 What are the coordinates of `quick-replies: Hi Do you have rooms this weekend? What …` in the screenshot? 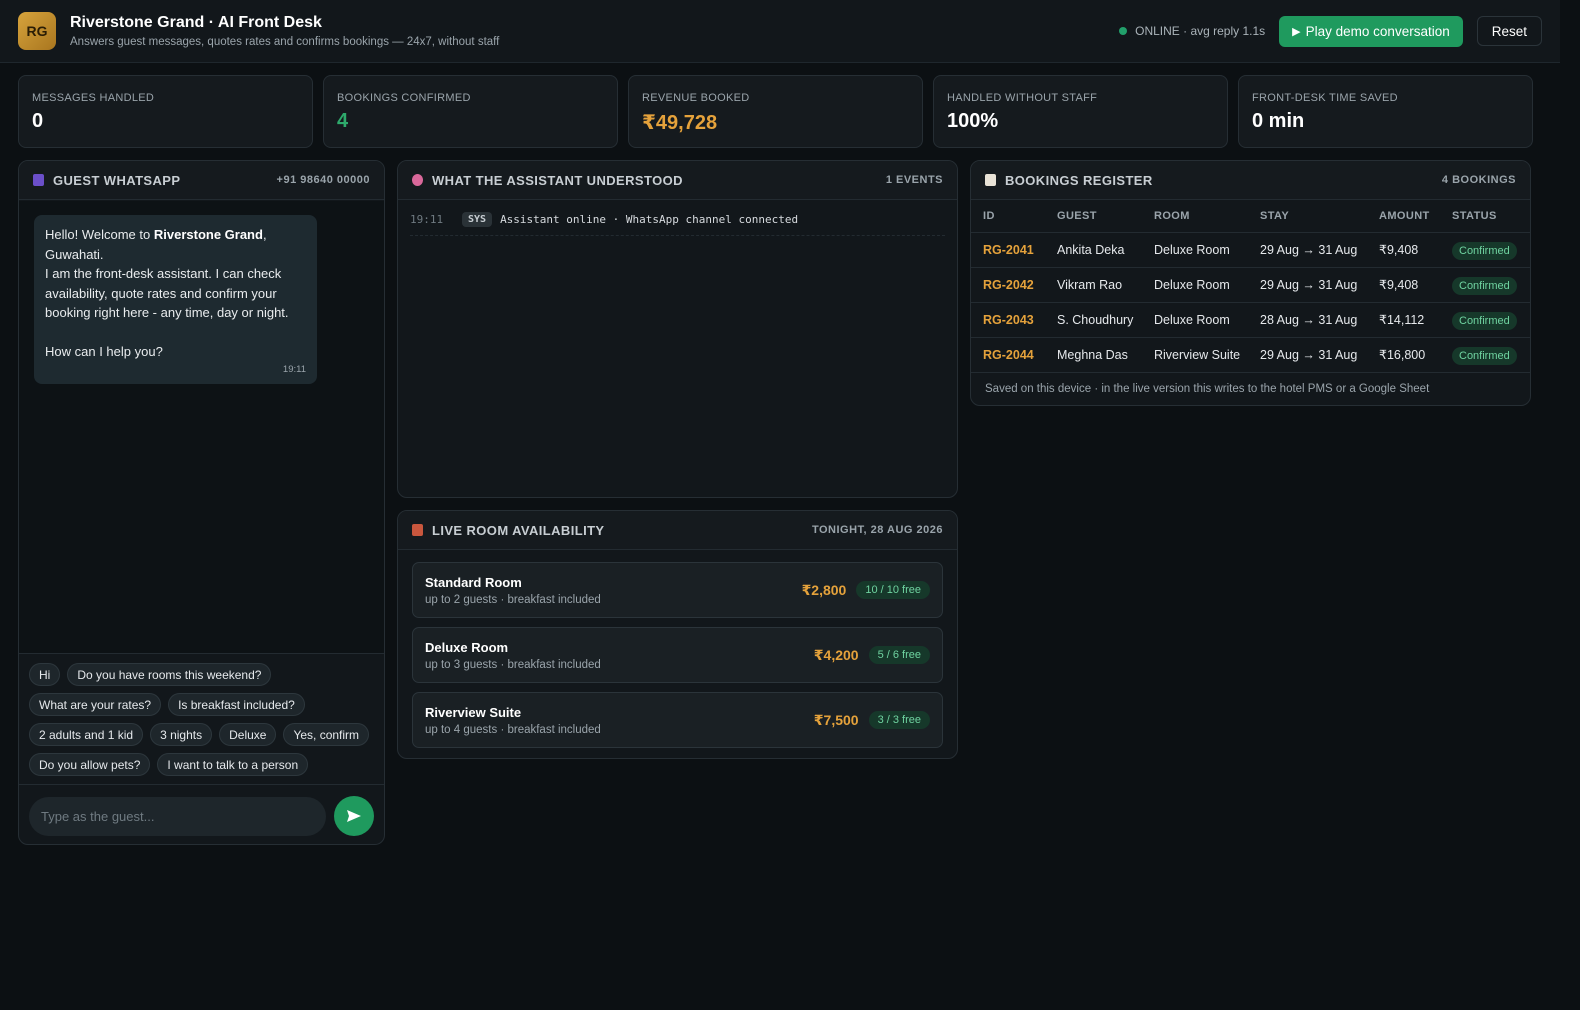 It's located at (201, 719).